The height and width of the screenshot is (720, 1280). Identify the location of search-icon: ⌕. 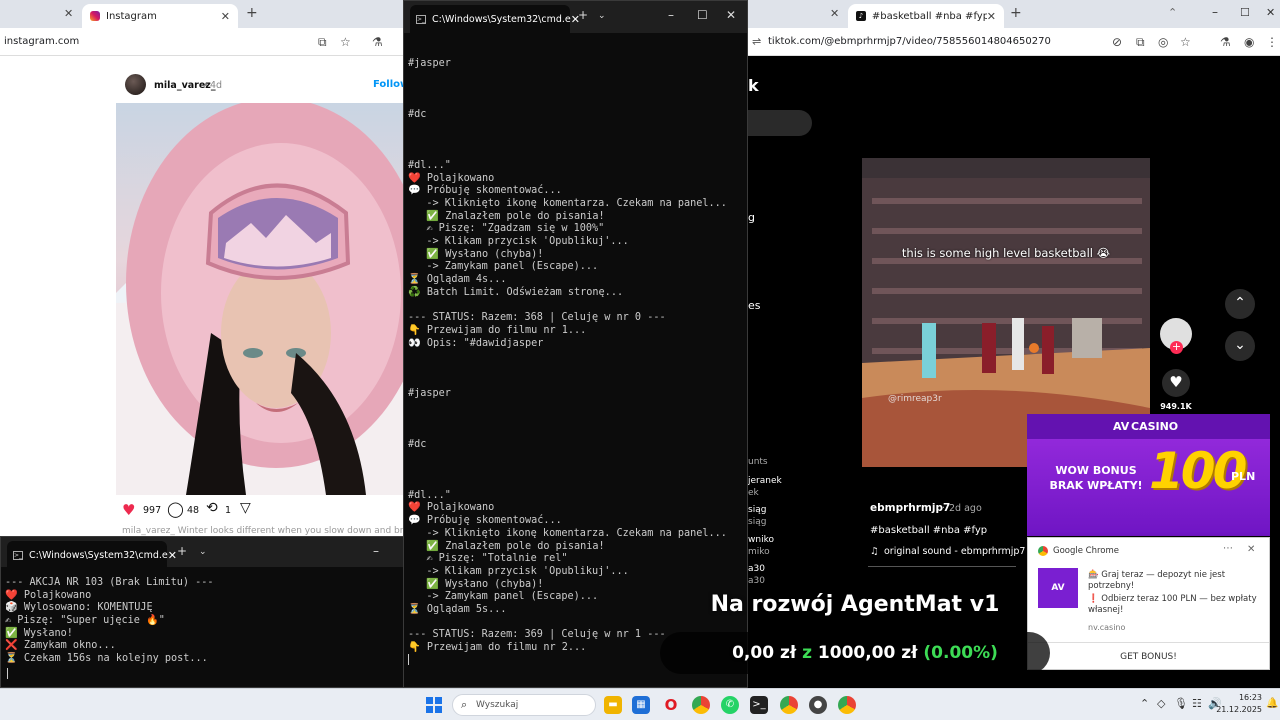
(464, 704).